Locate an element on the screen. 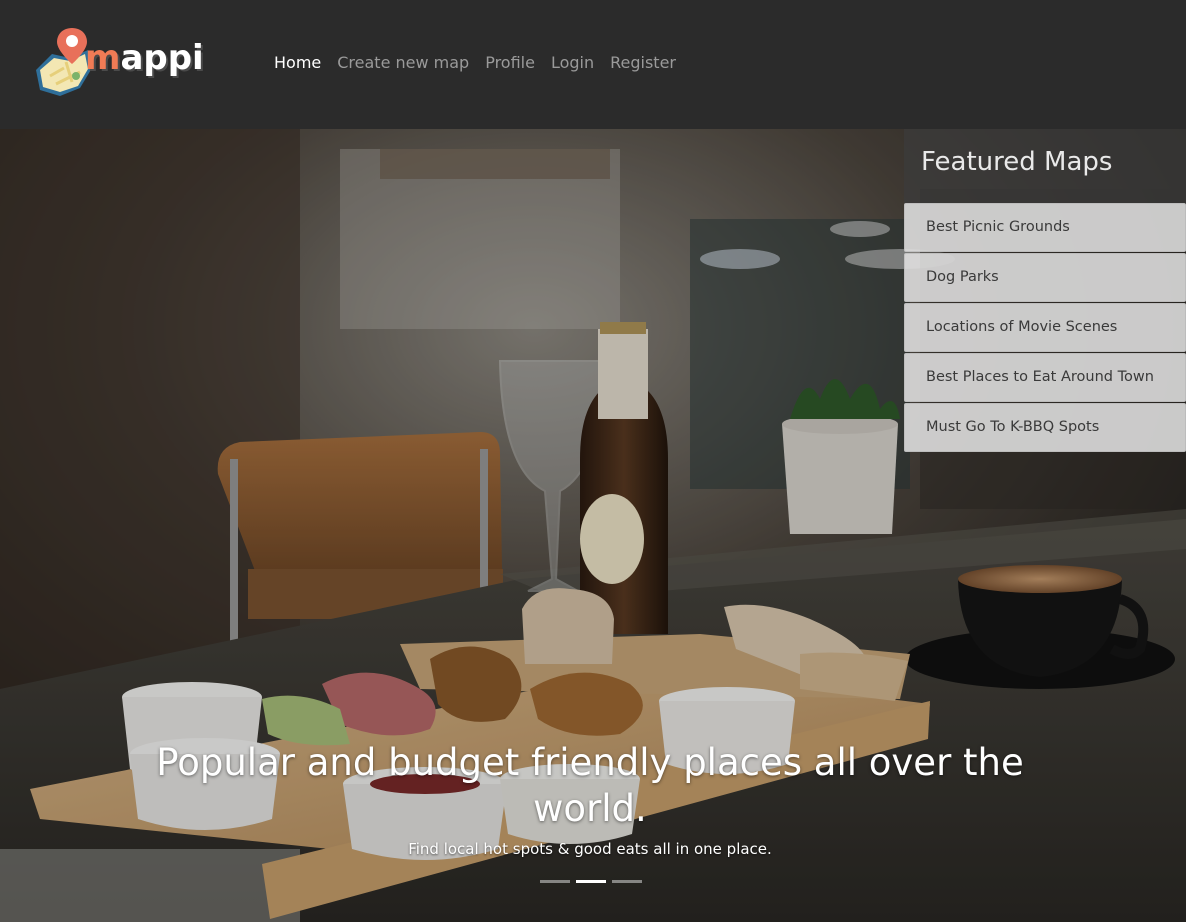 Image resolution: width=1186 pixels, height=922 pixels. featured-map-item: Must Go To K-BBQ Spots is located at coordinates (1045, 427).